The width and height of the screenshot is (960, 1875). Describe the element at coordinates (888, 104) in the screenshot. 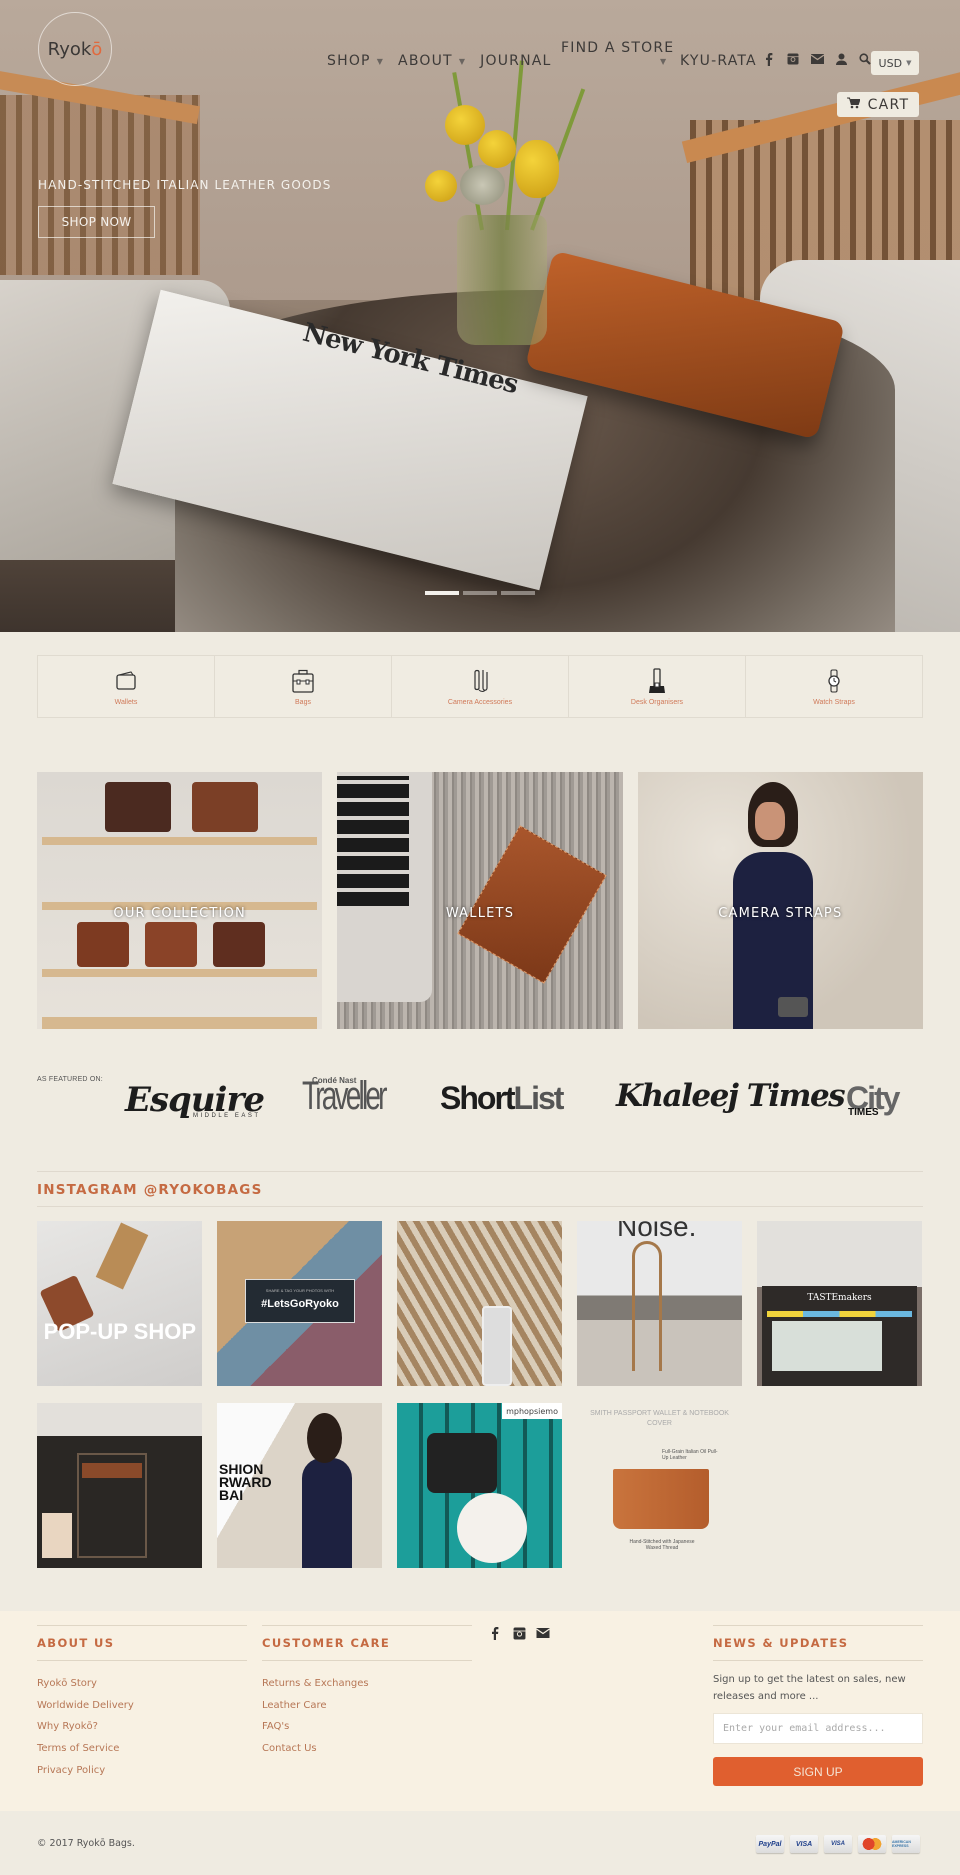

I see `cart-label: CART` at that location.